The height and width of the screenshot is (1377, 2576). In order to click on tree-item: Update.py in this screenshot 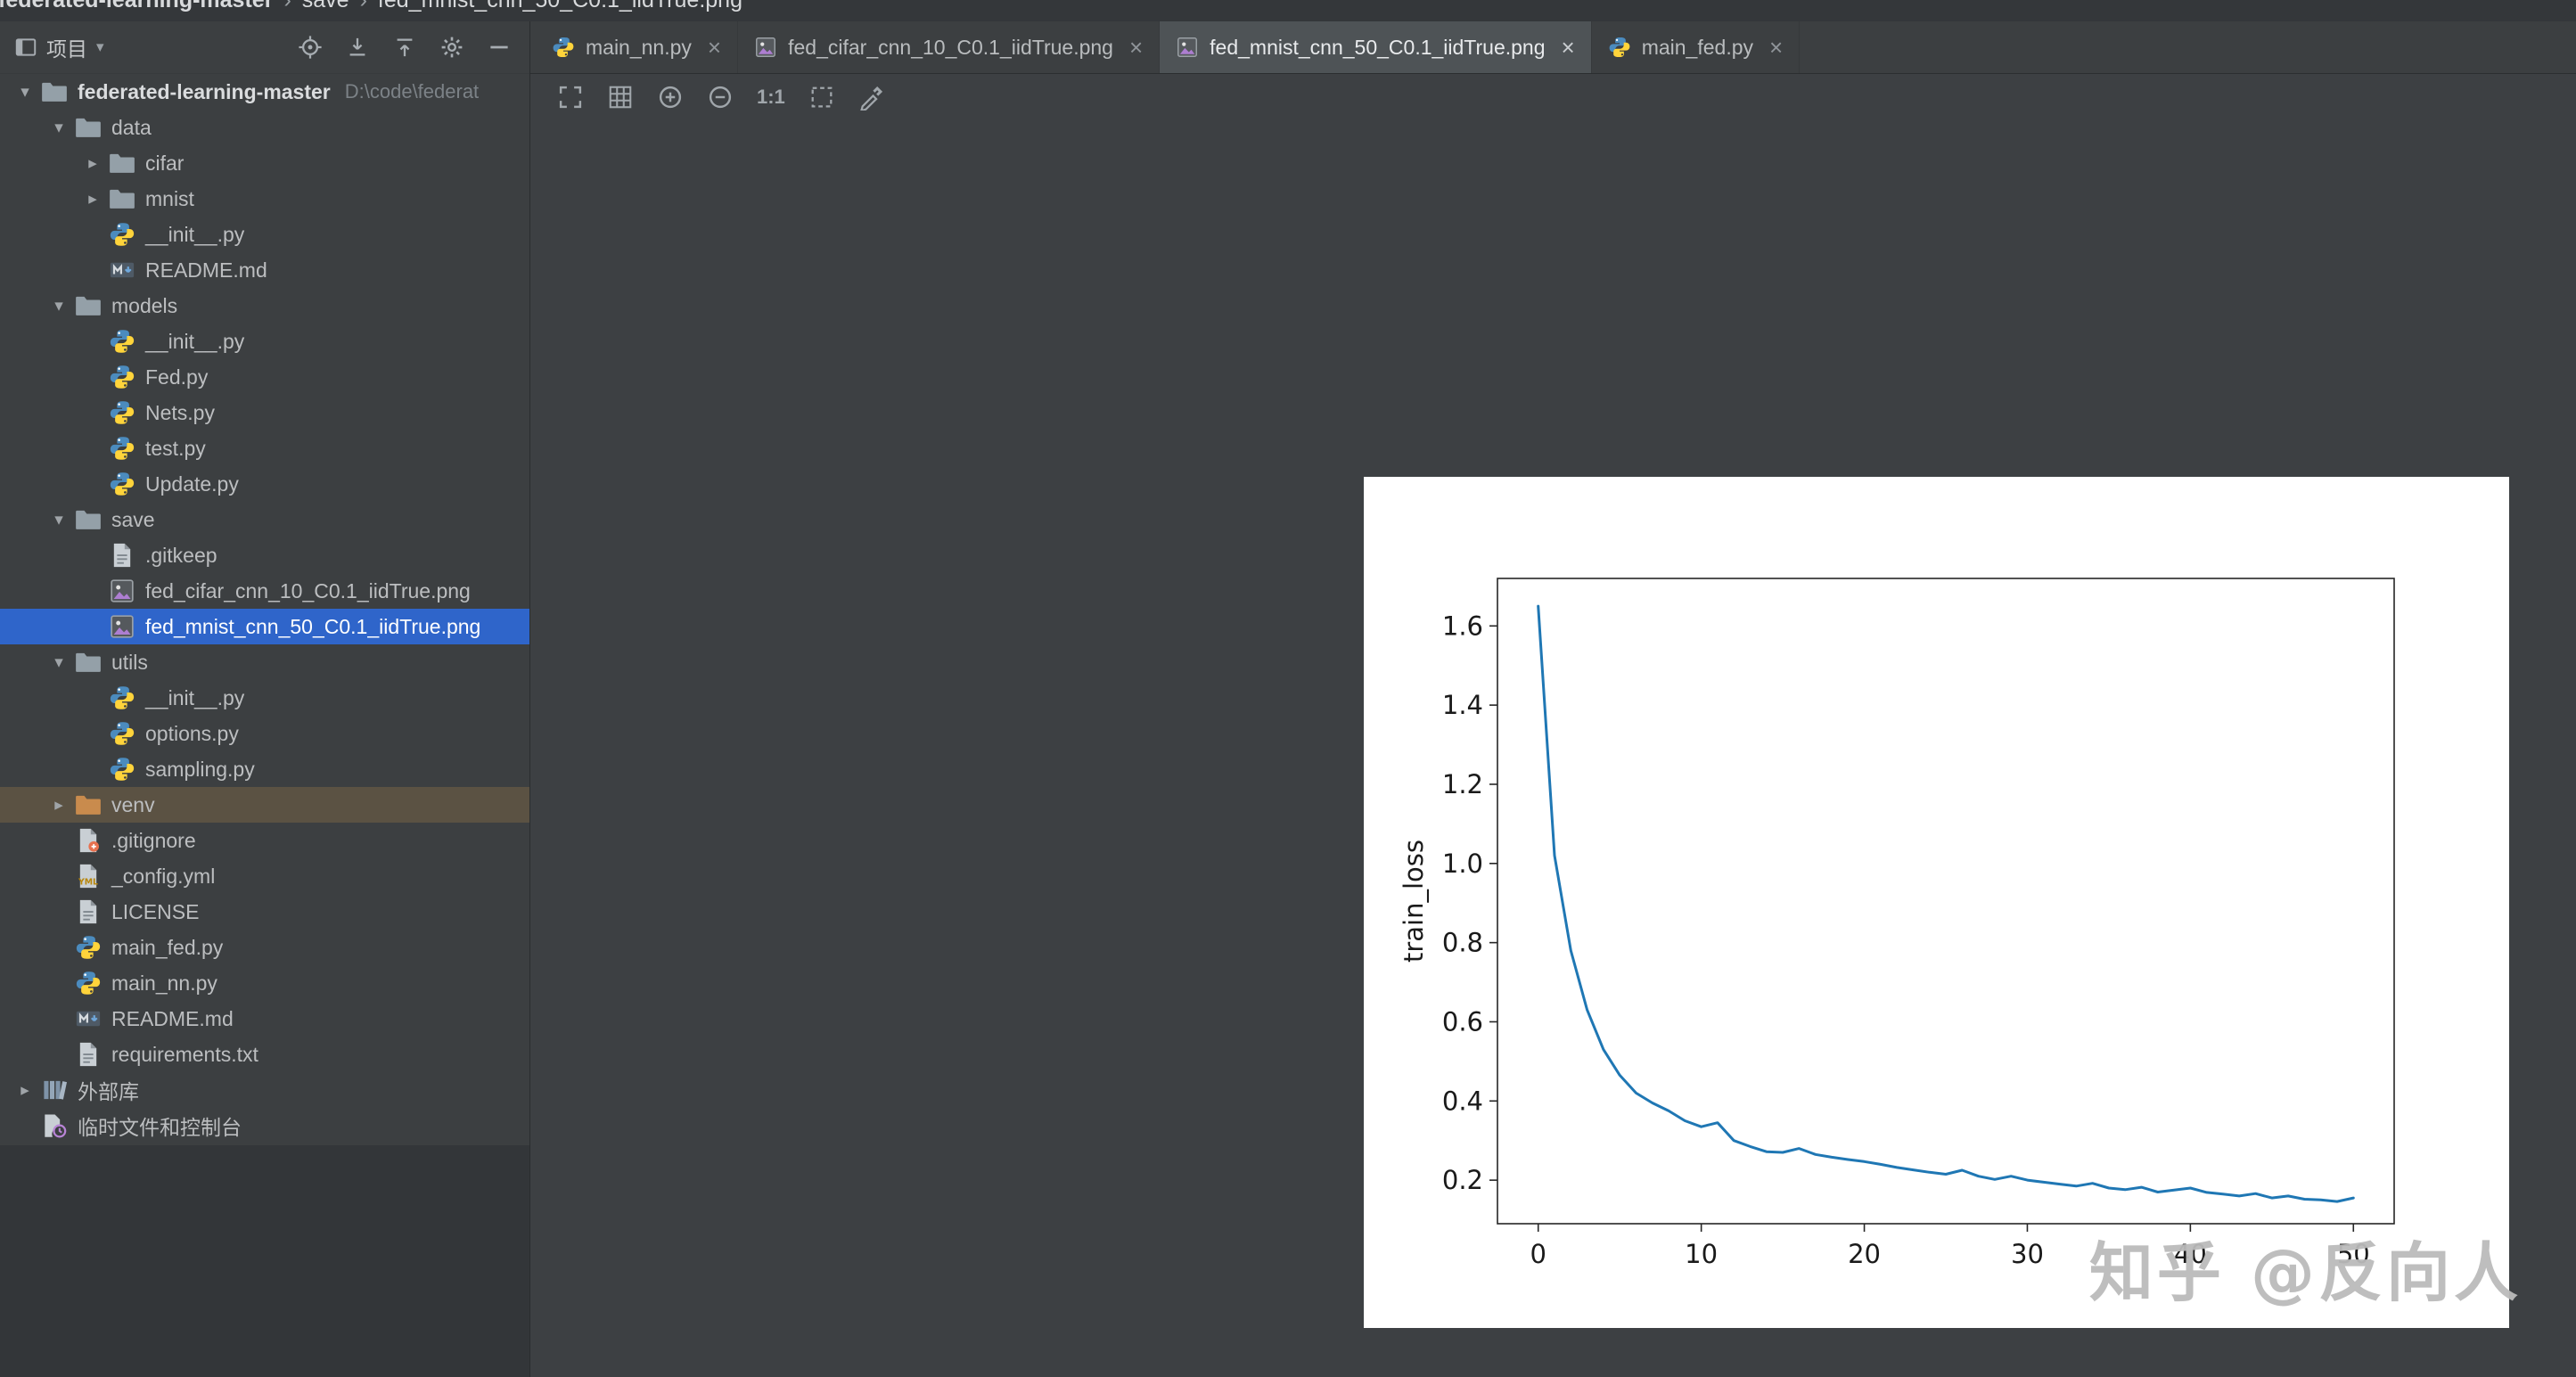, I will do `click(264, 484)`.